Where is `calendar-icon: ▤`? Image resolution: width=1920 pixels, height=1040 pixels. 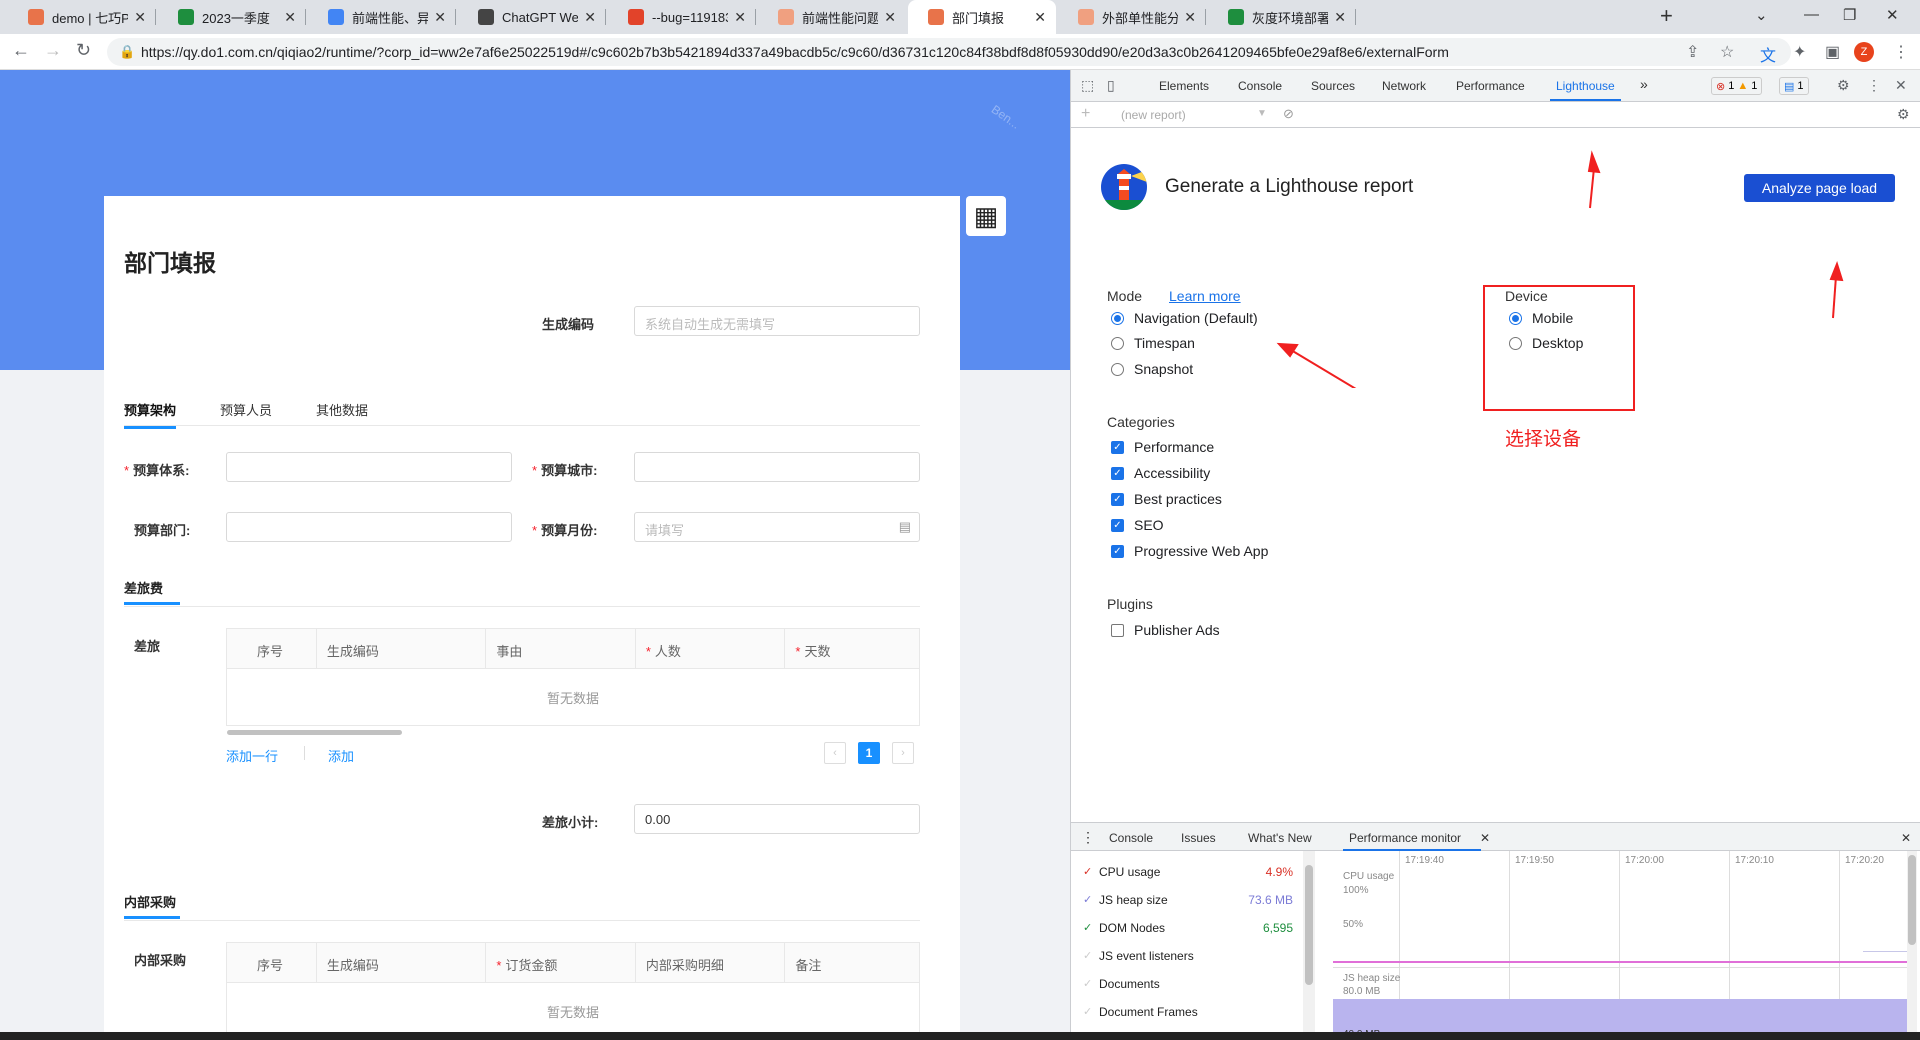
calendar-icon: ▤ is located at coordinates (905, 527).